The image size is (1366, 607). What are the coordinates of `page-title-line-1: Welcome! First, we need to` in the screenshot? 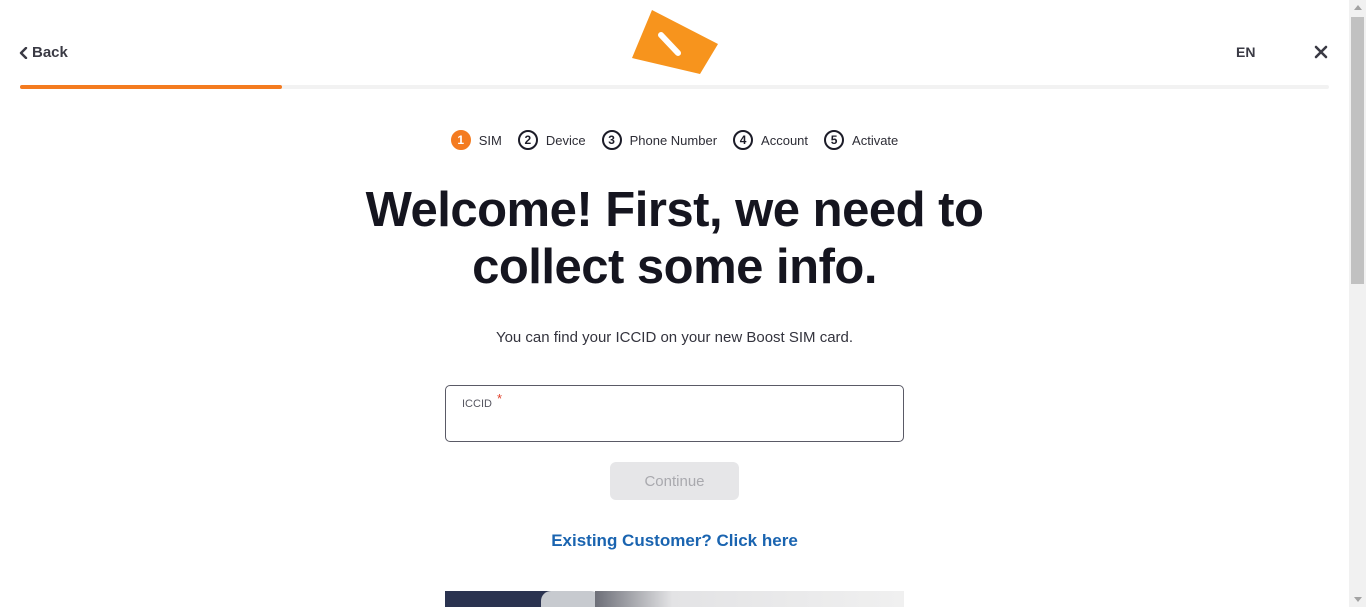 It's located at (674, 210).